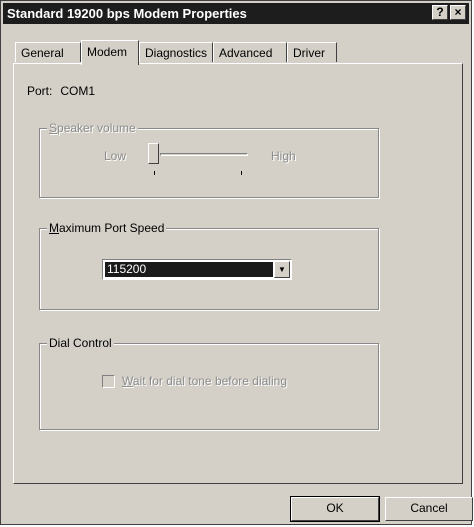 This screenshot has width=474, height=527. I want to click on speaker-low-label: Low, so click(115, 156).